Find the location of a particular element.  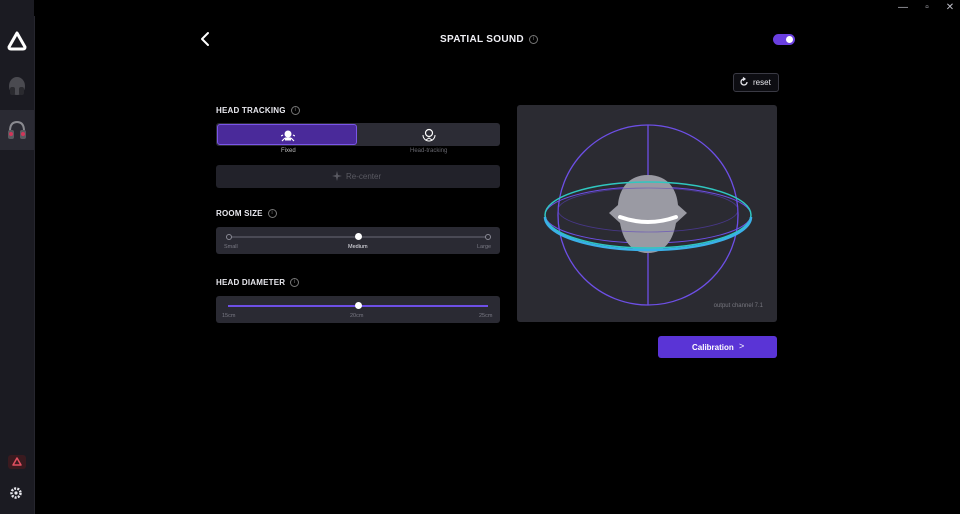

back-arrow-icon is located at coordinates (205, 39).